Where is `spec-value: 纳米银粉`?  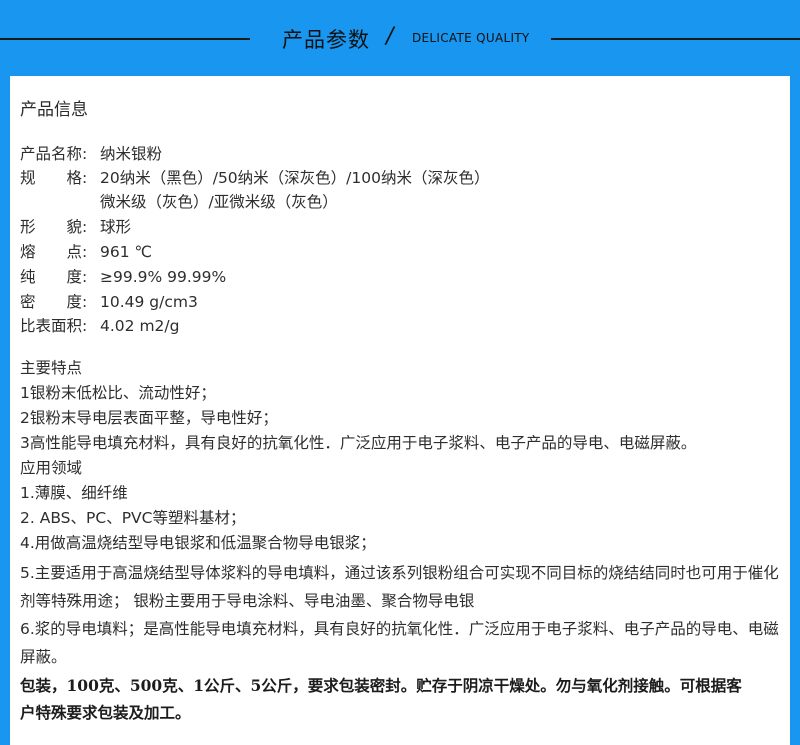
spec-value: 纳米银粉 is located at coordinates (131, 154).